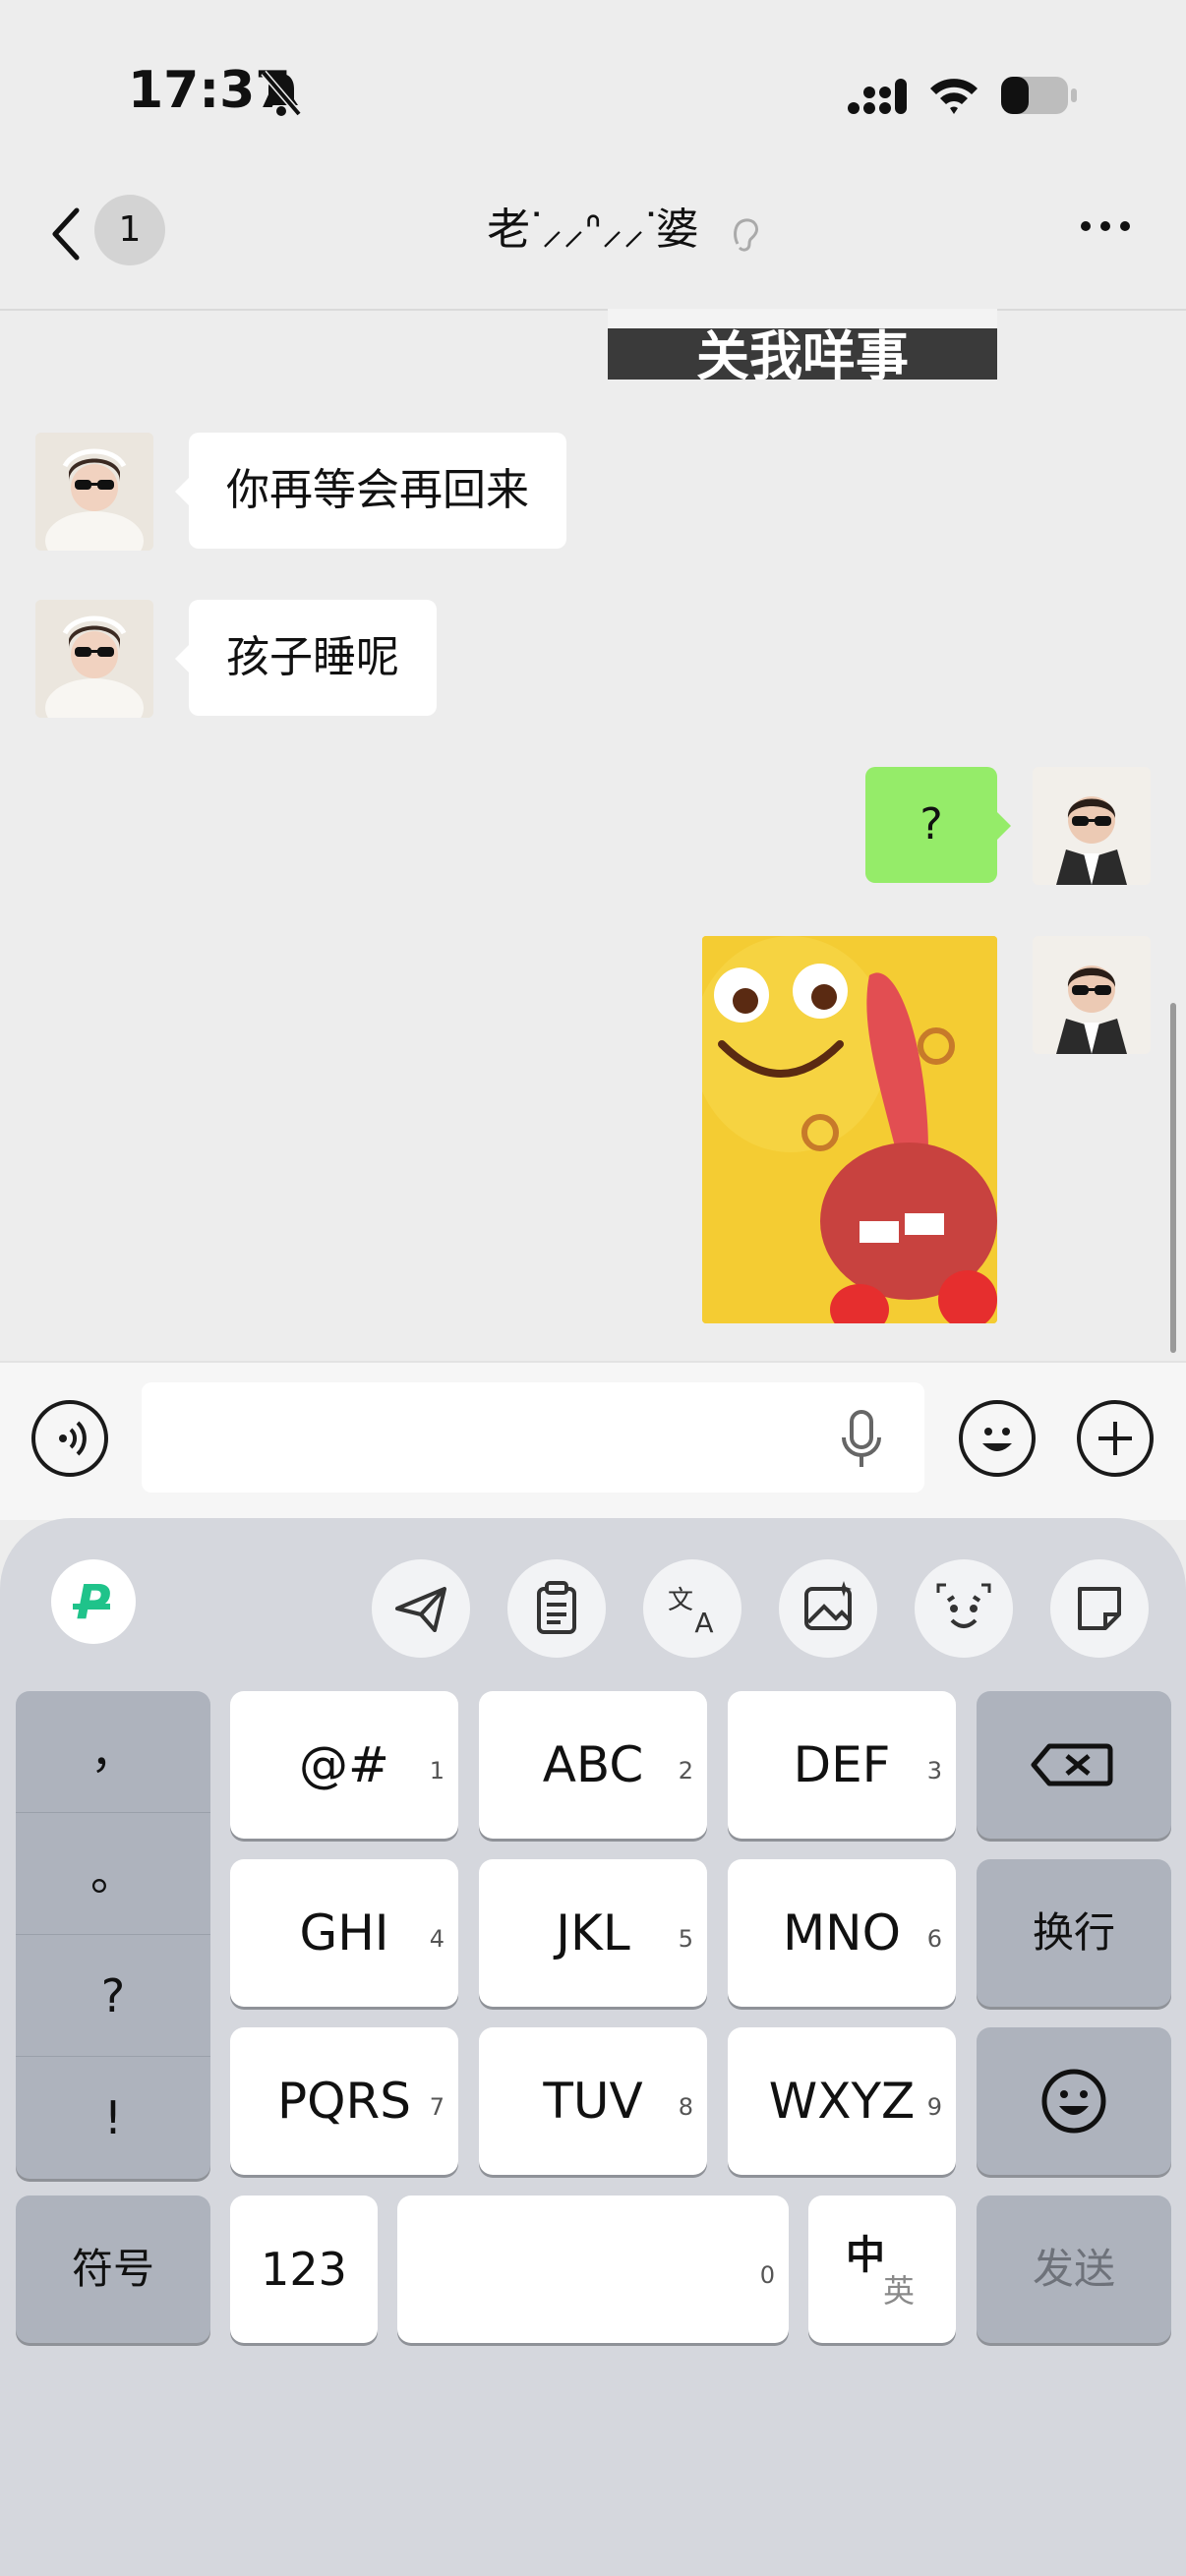 The width and height of the screenshot is (1186, 2576). What do you see at coordinates (703, 1623) in the screenshot?
I see `svg-text: A` at bounding box center [703, 1623].